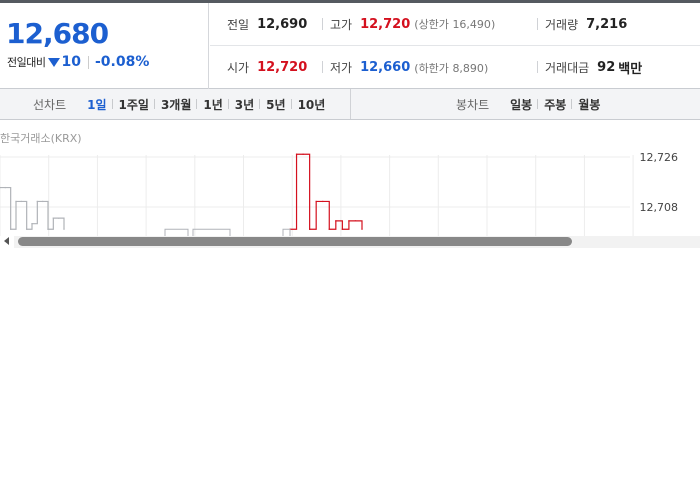 This screenshot has height=490, width=700. I want to click on candle-chart-tabs: 봉차트 일봉 주봉 월봉, so click(526, 104).